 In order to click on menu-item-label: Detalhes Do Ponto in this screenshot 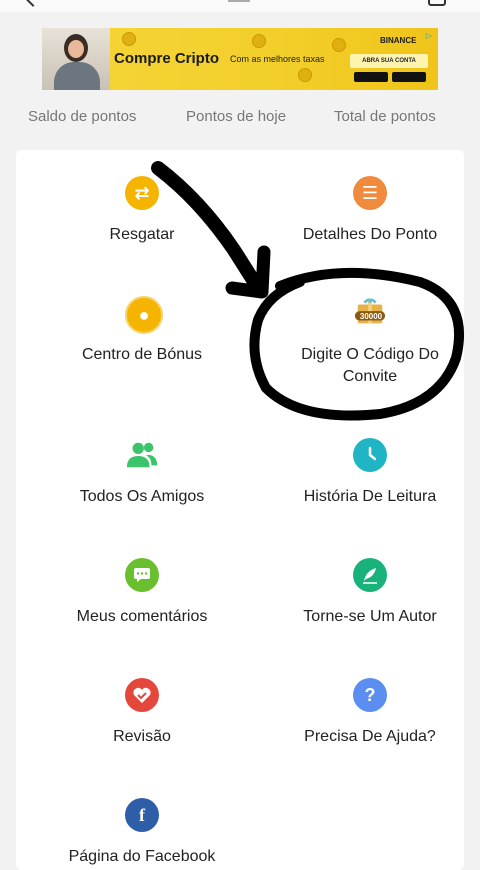, I will do `click(370, 234)`.